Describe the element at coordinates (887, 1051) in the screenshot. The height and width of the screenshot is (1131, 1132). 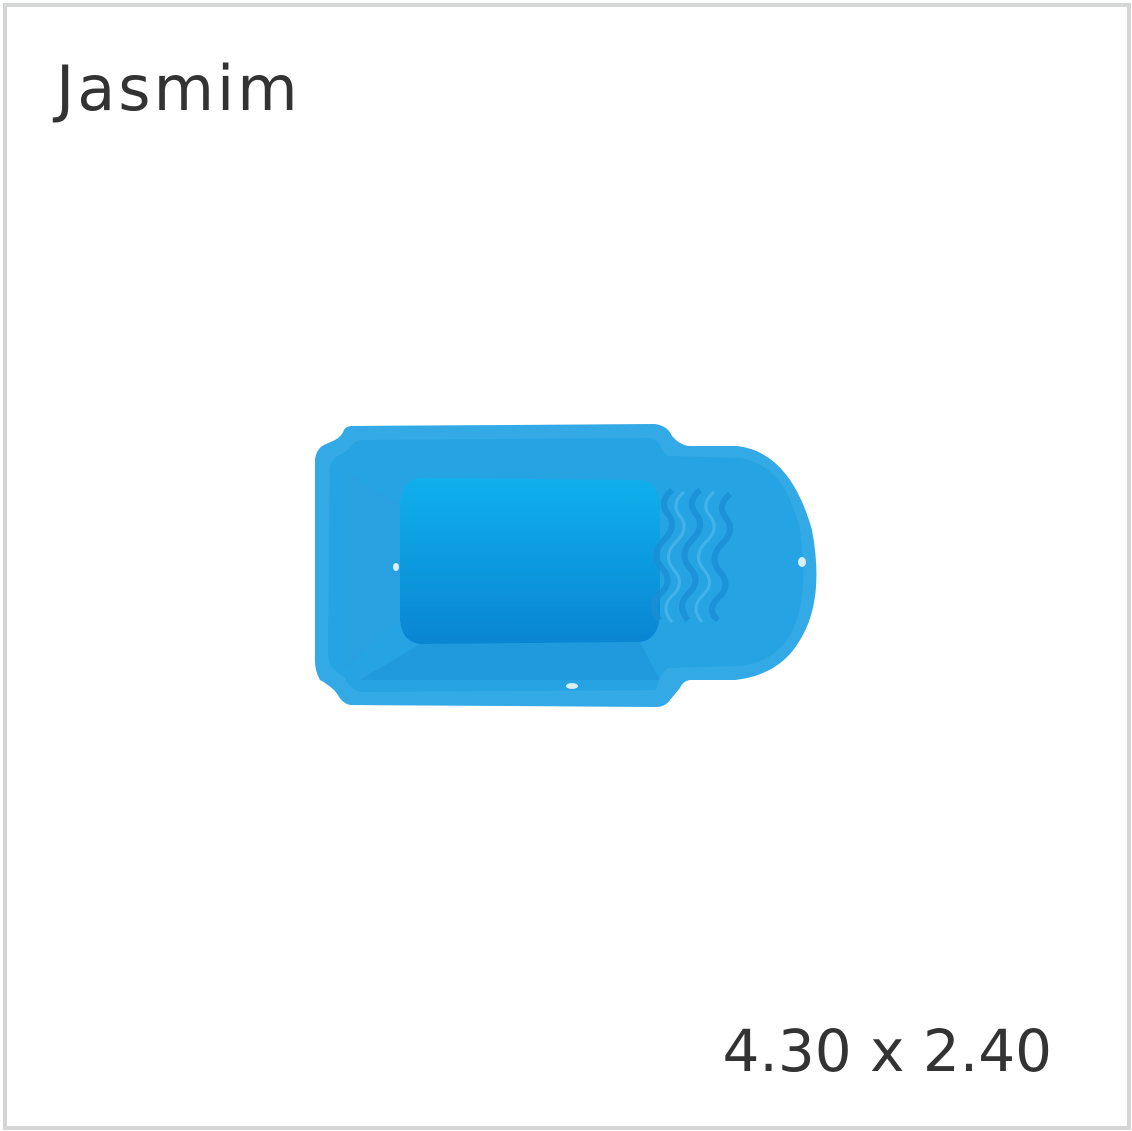
I see `product-dimensions: 4.30 x 2.40` at that location.